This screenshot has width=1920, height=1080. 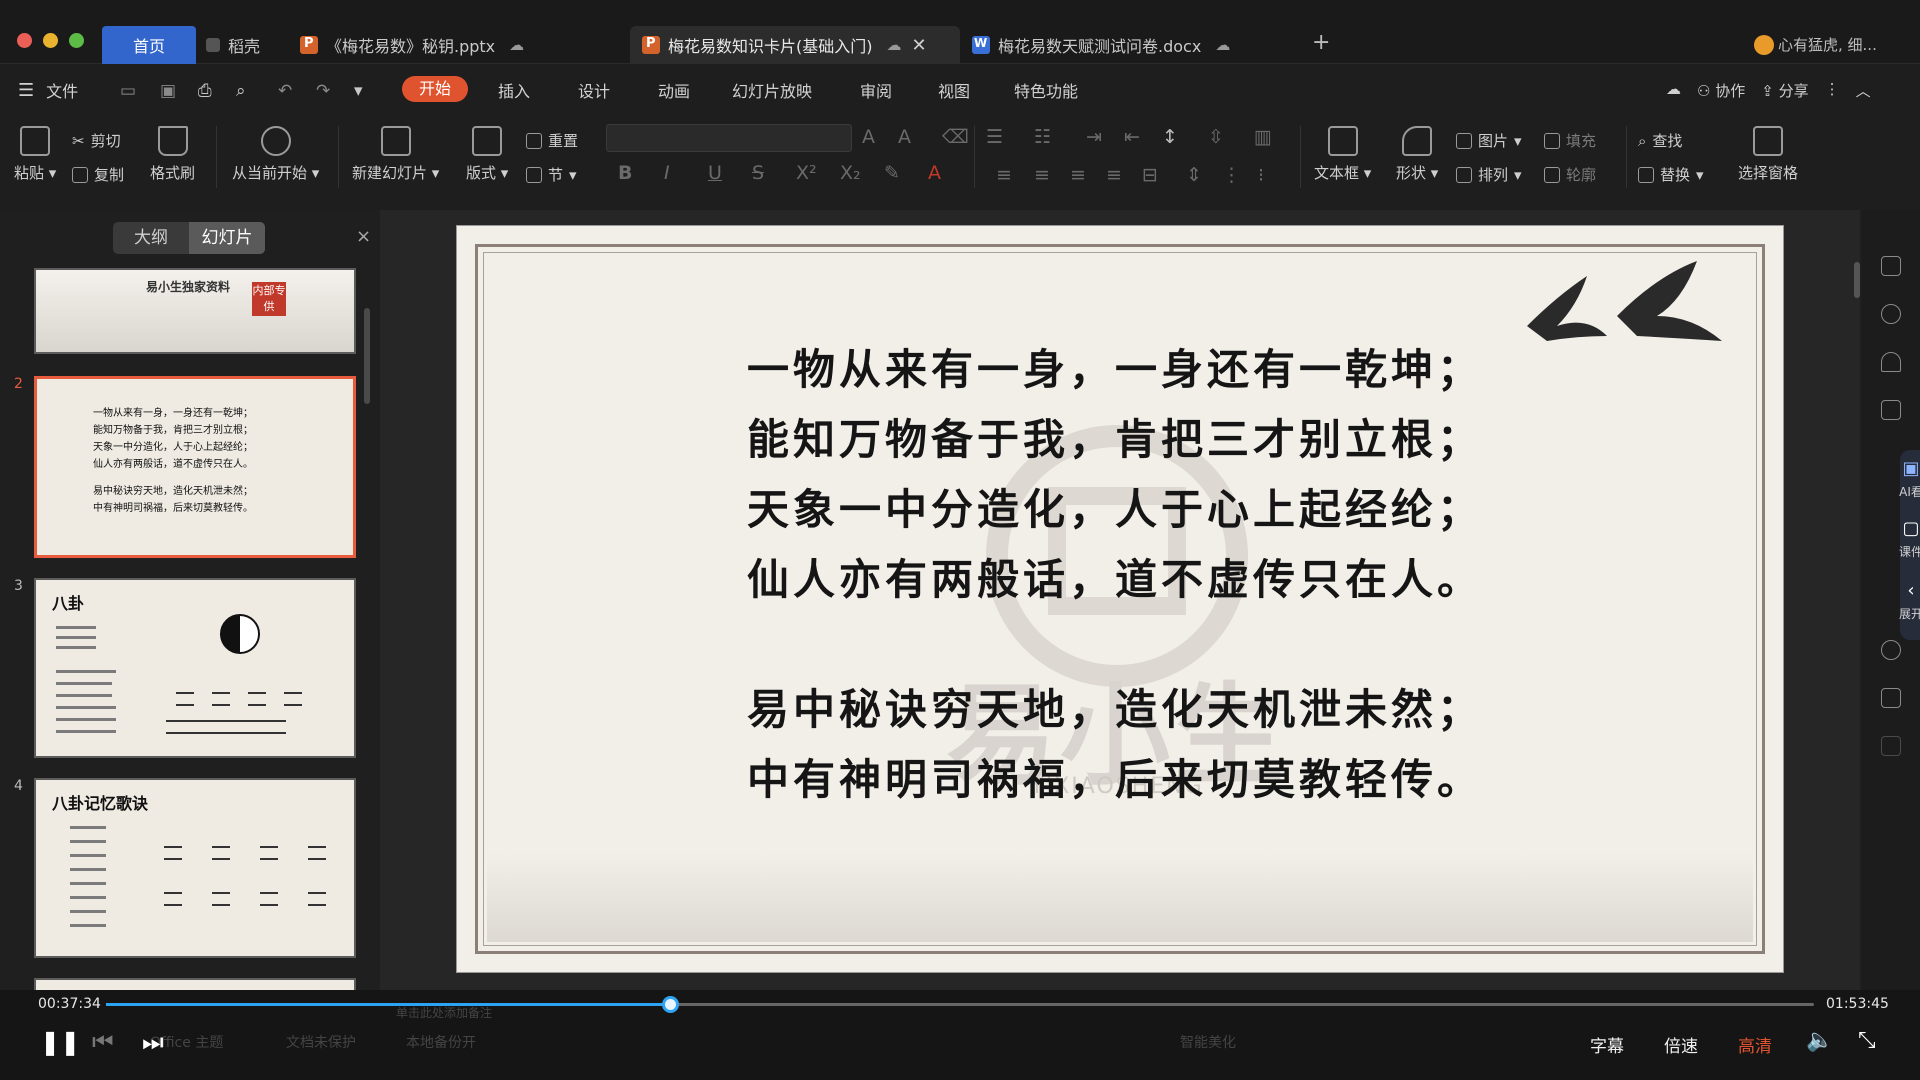 I want to click on redo-icon: ↷, so click(x=323, y=91).